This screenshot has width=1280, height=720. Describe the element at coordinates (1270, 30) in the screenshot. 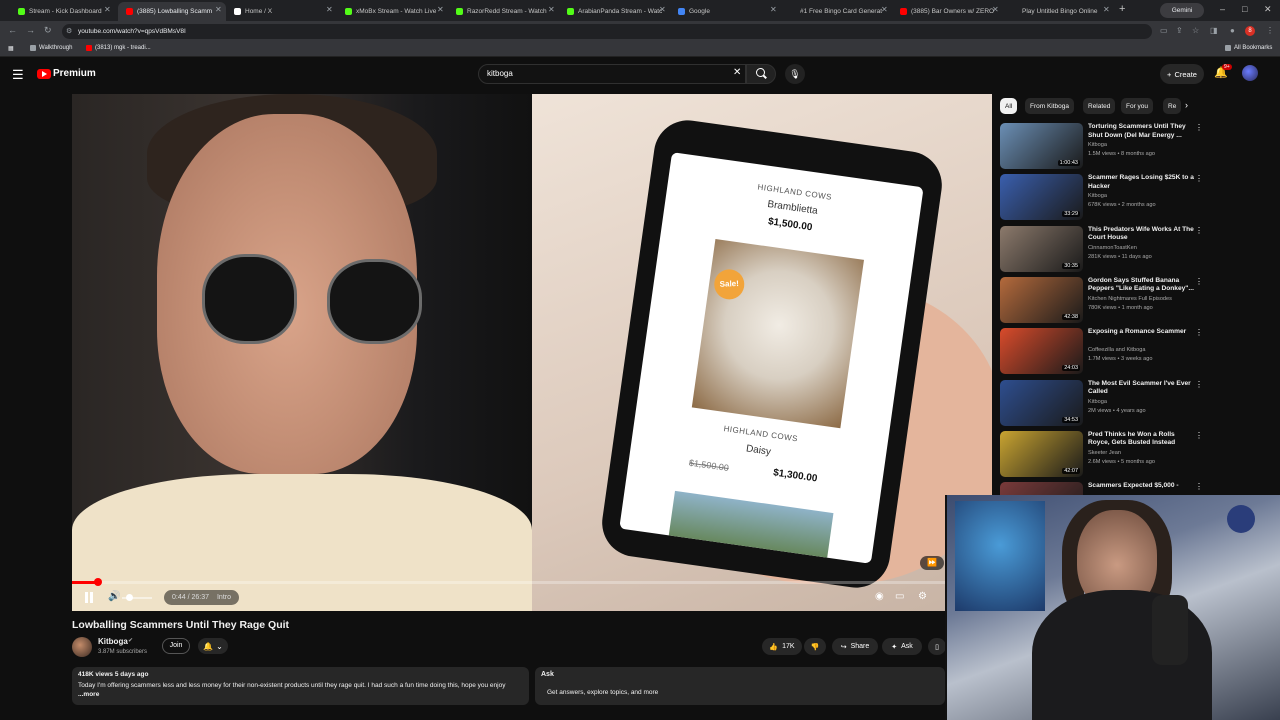

I see `browser-menu-icon: ⋮` at that location.